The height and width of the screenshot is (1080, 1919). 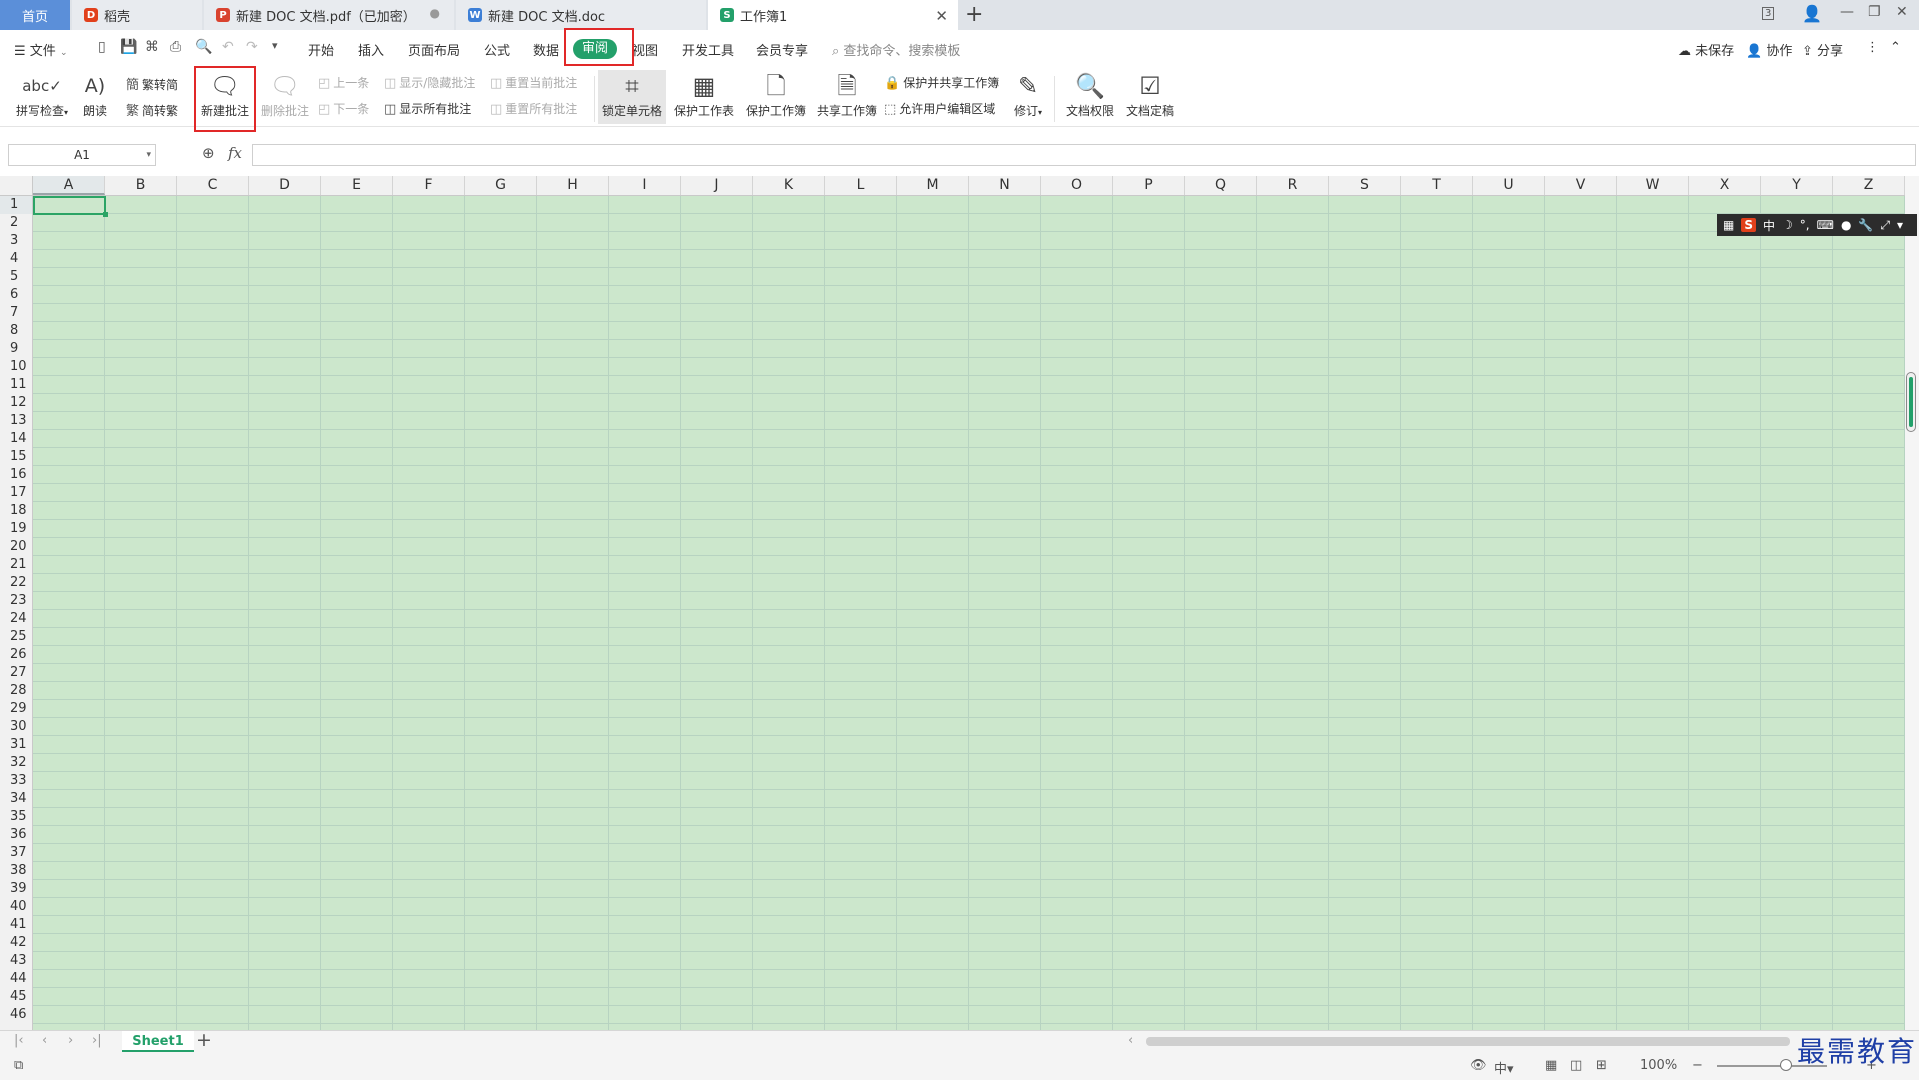 What do you see at coordinates (789, 185) in the screenshot?
I see `column-header: K` at bounding box center [789, 185].